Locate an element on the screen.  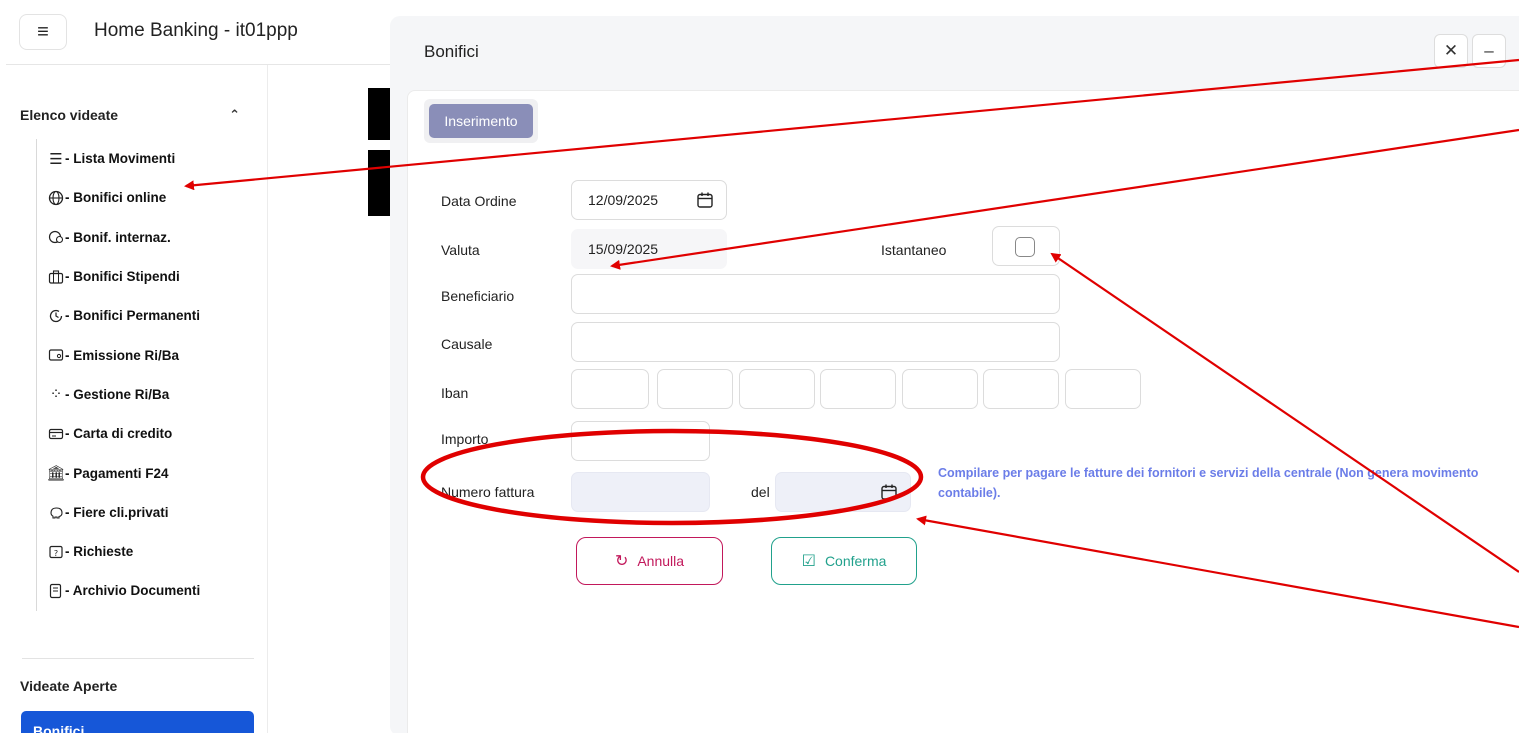
question-box-icon: ? is located at coordinates (56, 552).